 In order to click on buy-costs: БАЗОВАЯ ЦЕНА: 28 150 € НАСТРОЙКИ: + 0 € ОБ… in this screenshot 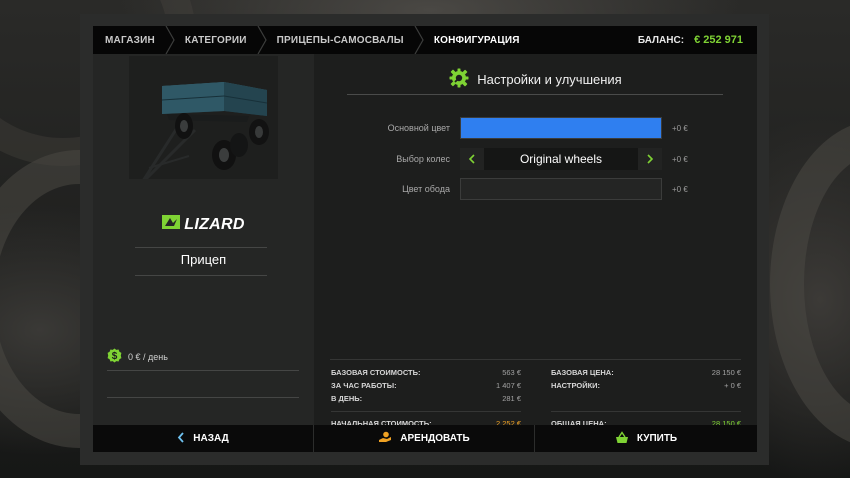, I will do `click(646, 398)`.